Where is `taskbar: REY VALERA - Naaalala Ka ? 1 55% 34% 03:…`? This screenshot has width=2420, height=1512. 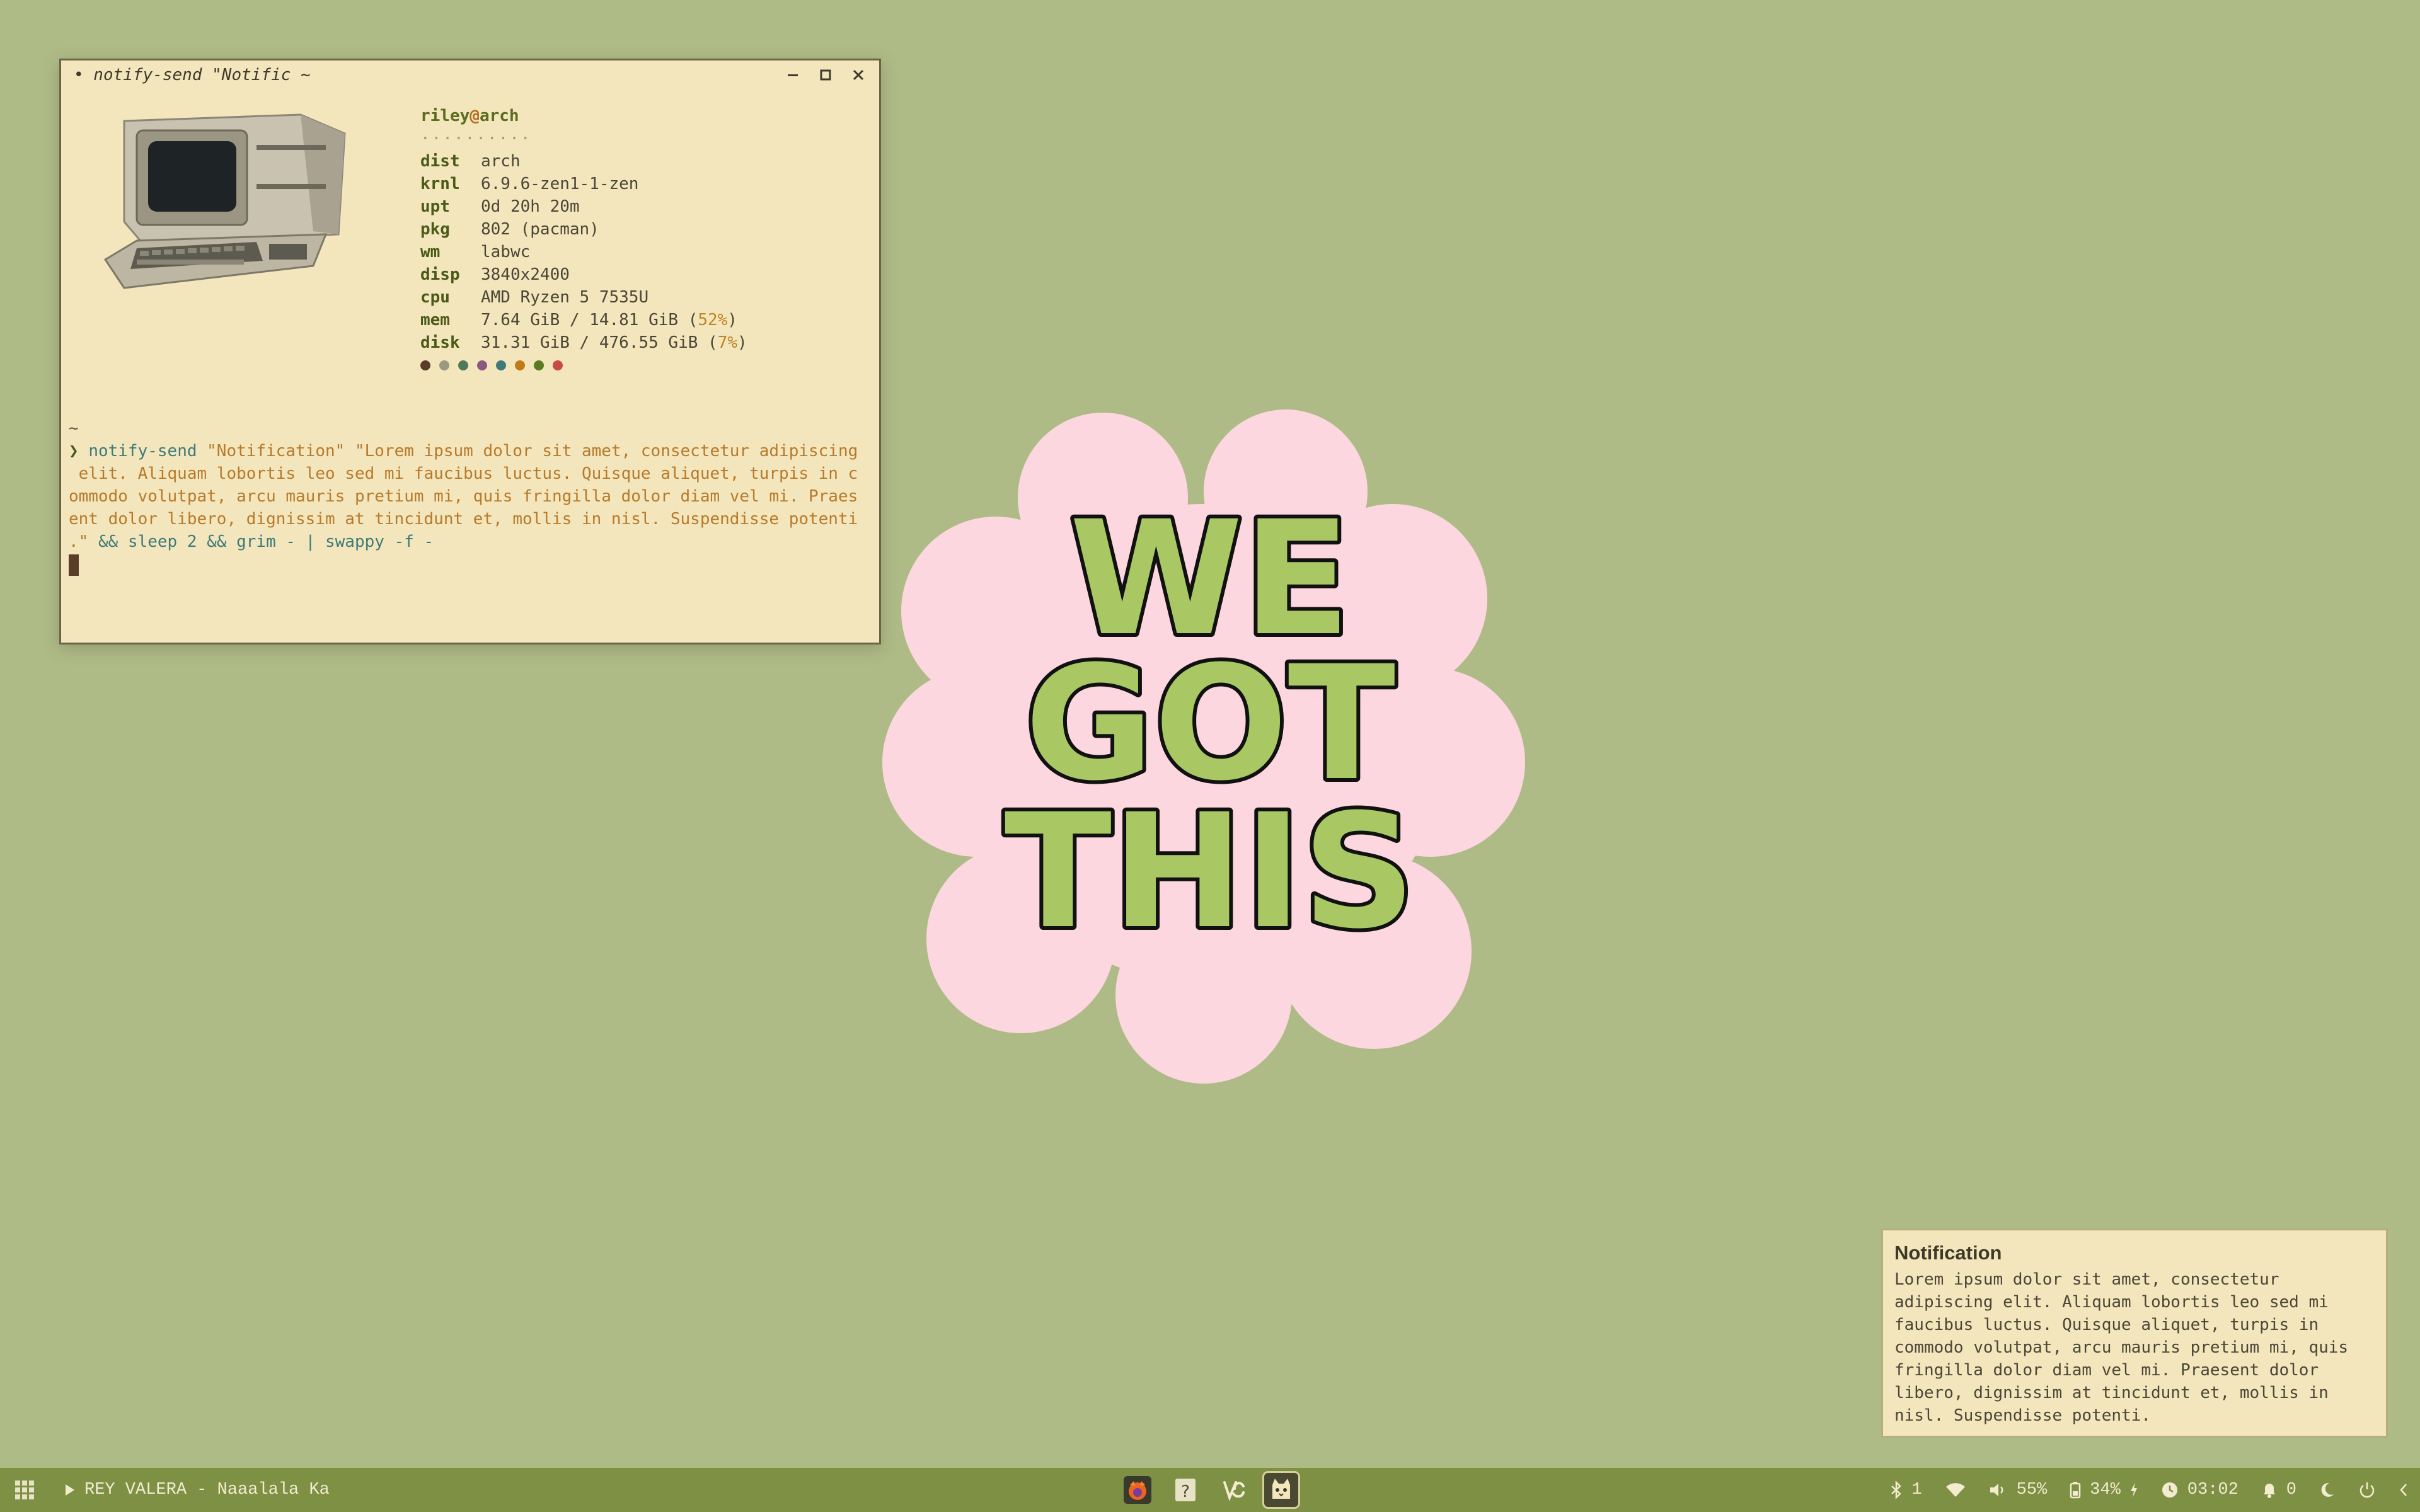
taskbar: REY VALERA - Naaalala Ka ? 1 55% 34% 03:… is located at coordinates (1210, 1490).